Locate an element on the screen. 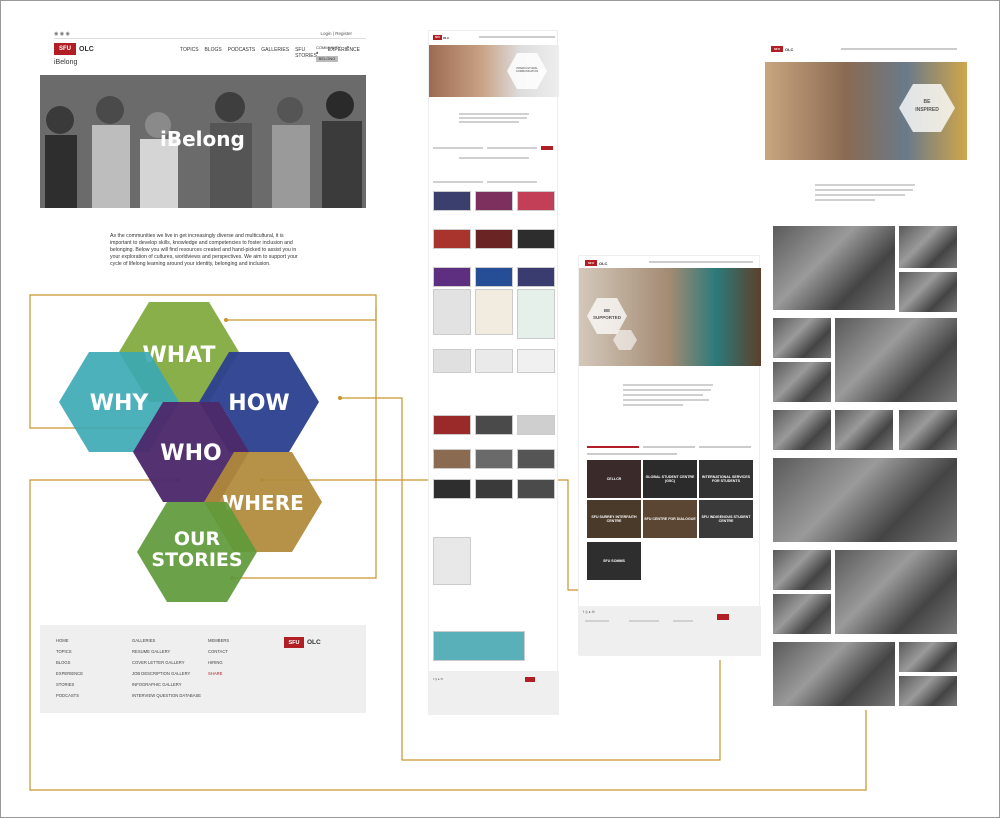  footer-link-hiring: HIRING is located at coordinates (218, 662).